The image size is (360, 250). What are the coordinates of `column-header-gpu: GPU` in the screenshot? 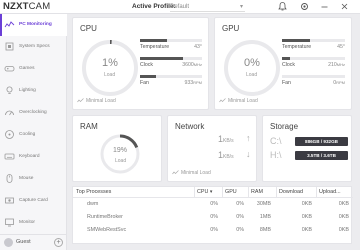 It's located at (235, 192).